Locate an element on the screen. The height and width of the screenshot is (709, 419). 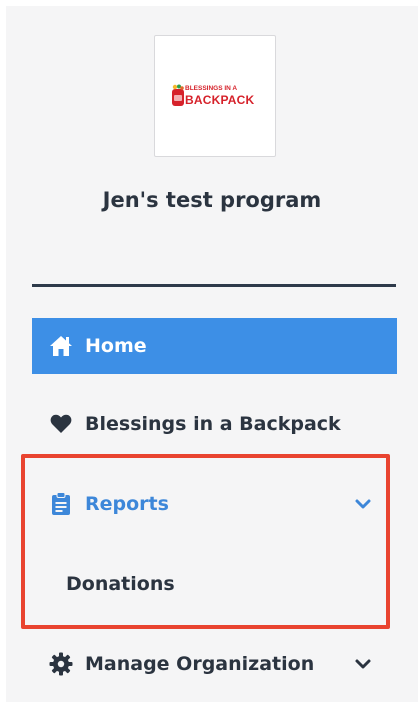
logo-wordmark: Blessings in a Backpack is located at coordinates (225, 94).